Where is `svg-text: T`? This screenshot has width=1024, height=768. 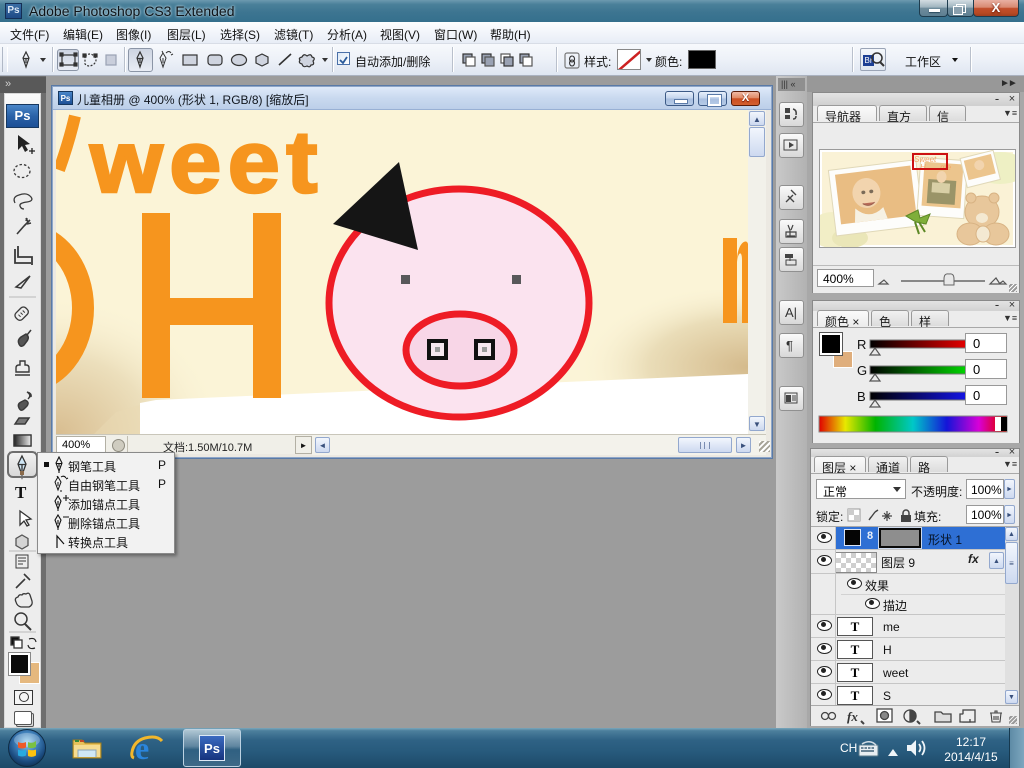
svg-text: T is located at coordinates (21, 492).